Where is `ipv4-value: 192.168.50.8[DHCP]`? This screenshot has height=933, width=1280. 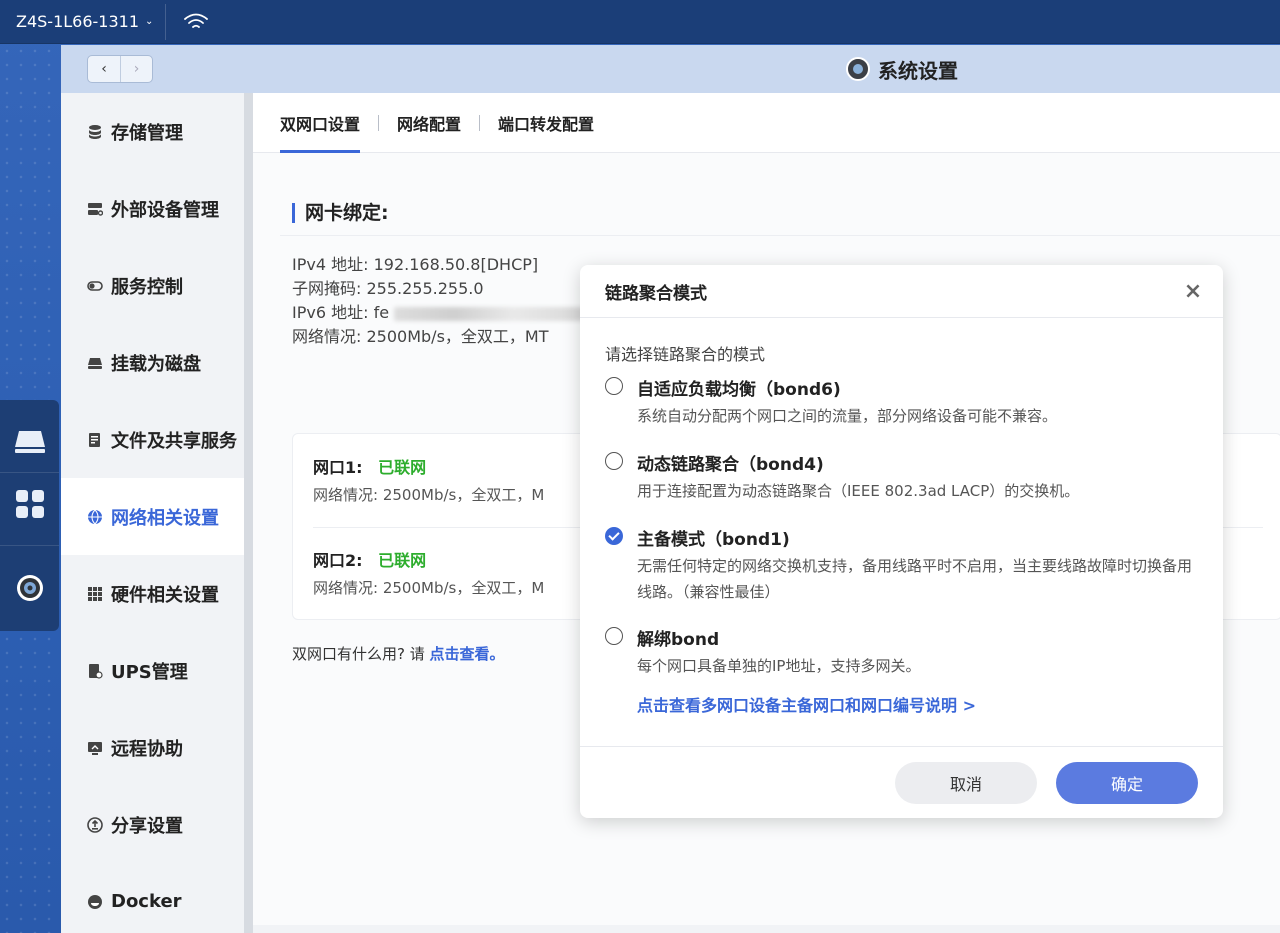
ipv4-value: 192.168.50.8[DHCP] is located at coordinates (456, 264).